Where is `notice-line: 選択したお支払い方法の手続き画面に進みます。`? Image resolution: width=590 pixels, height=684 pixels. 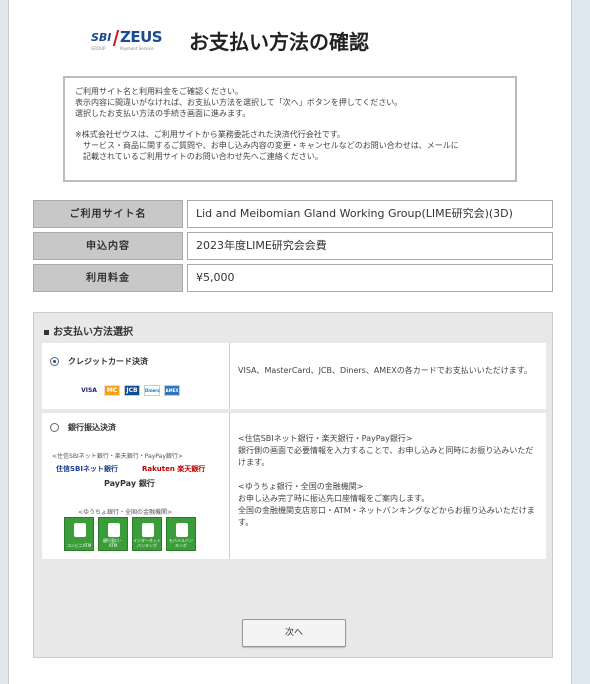 notice-line: 選択したお支払い方法の手続き画面に進みます。 is located at coordinates (163, 113).